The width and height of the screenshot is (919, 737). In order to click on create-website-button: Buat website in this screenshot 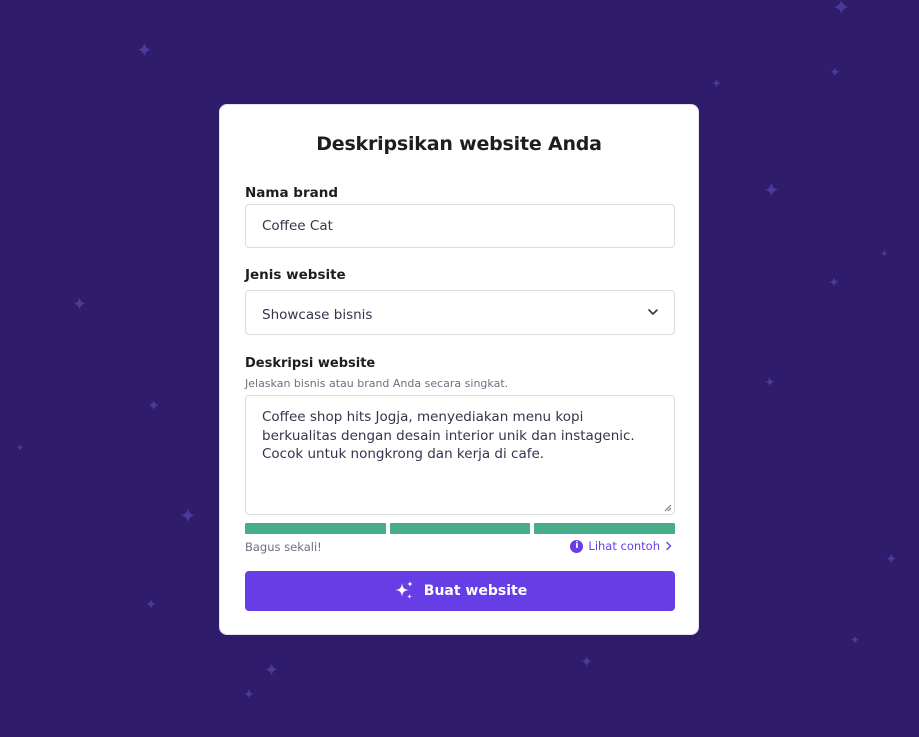, I will do `click(460, 591)`.